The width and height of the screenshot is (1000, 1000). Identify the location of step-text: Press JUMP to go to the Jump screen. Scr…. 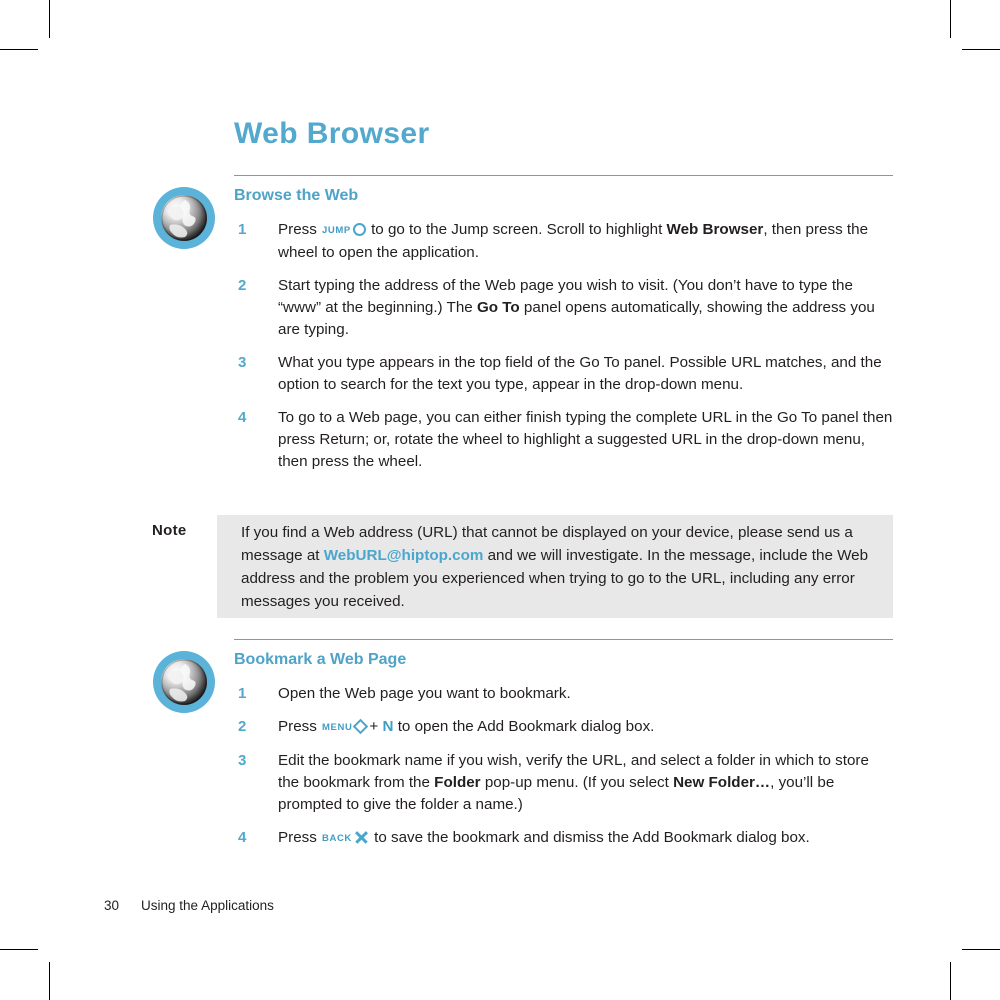
(573, 241).